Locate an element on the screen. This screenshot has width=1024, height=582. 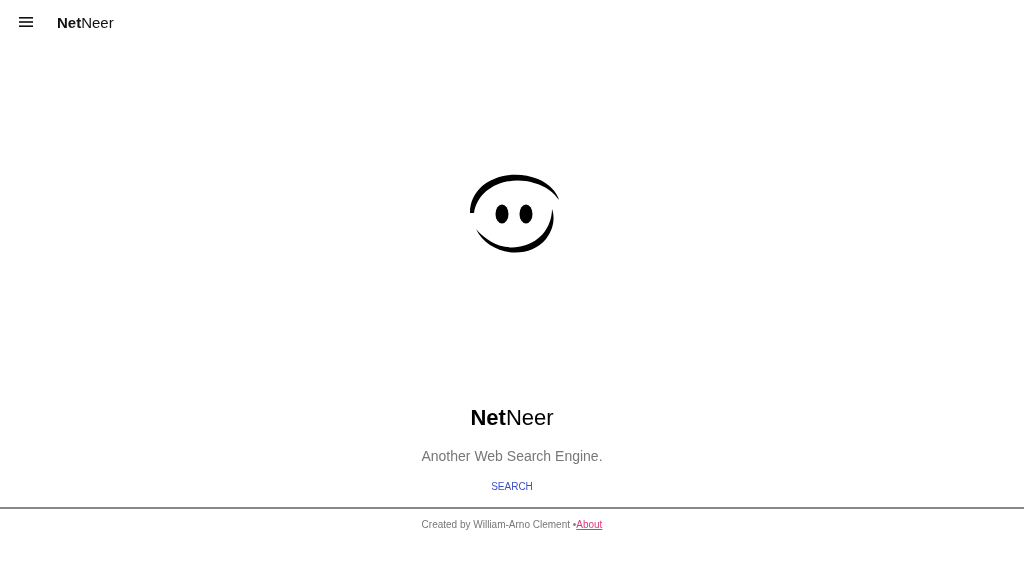
brand-name: NetNeer is located at coordinates (85, 22).